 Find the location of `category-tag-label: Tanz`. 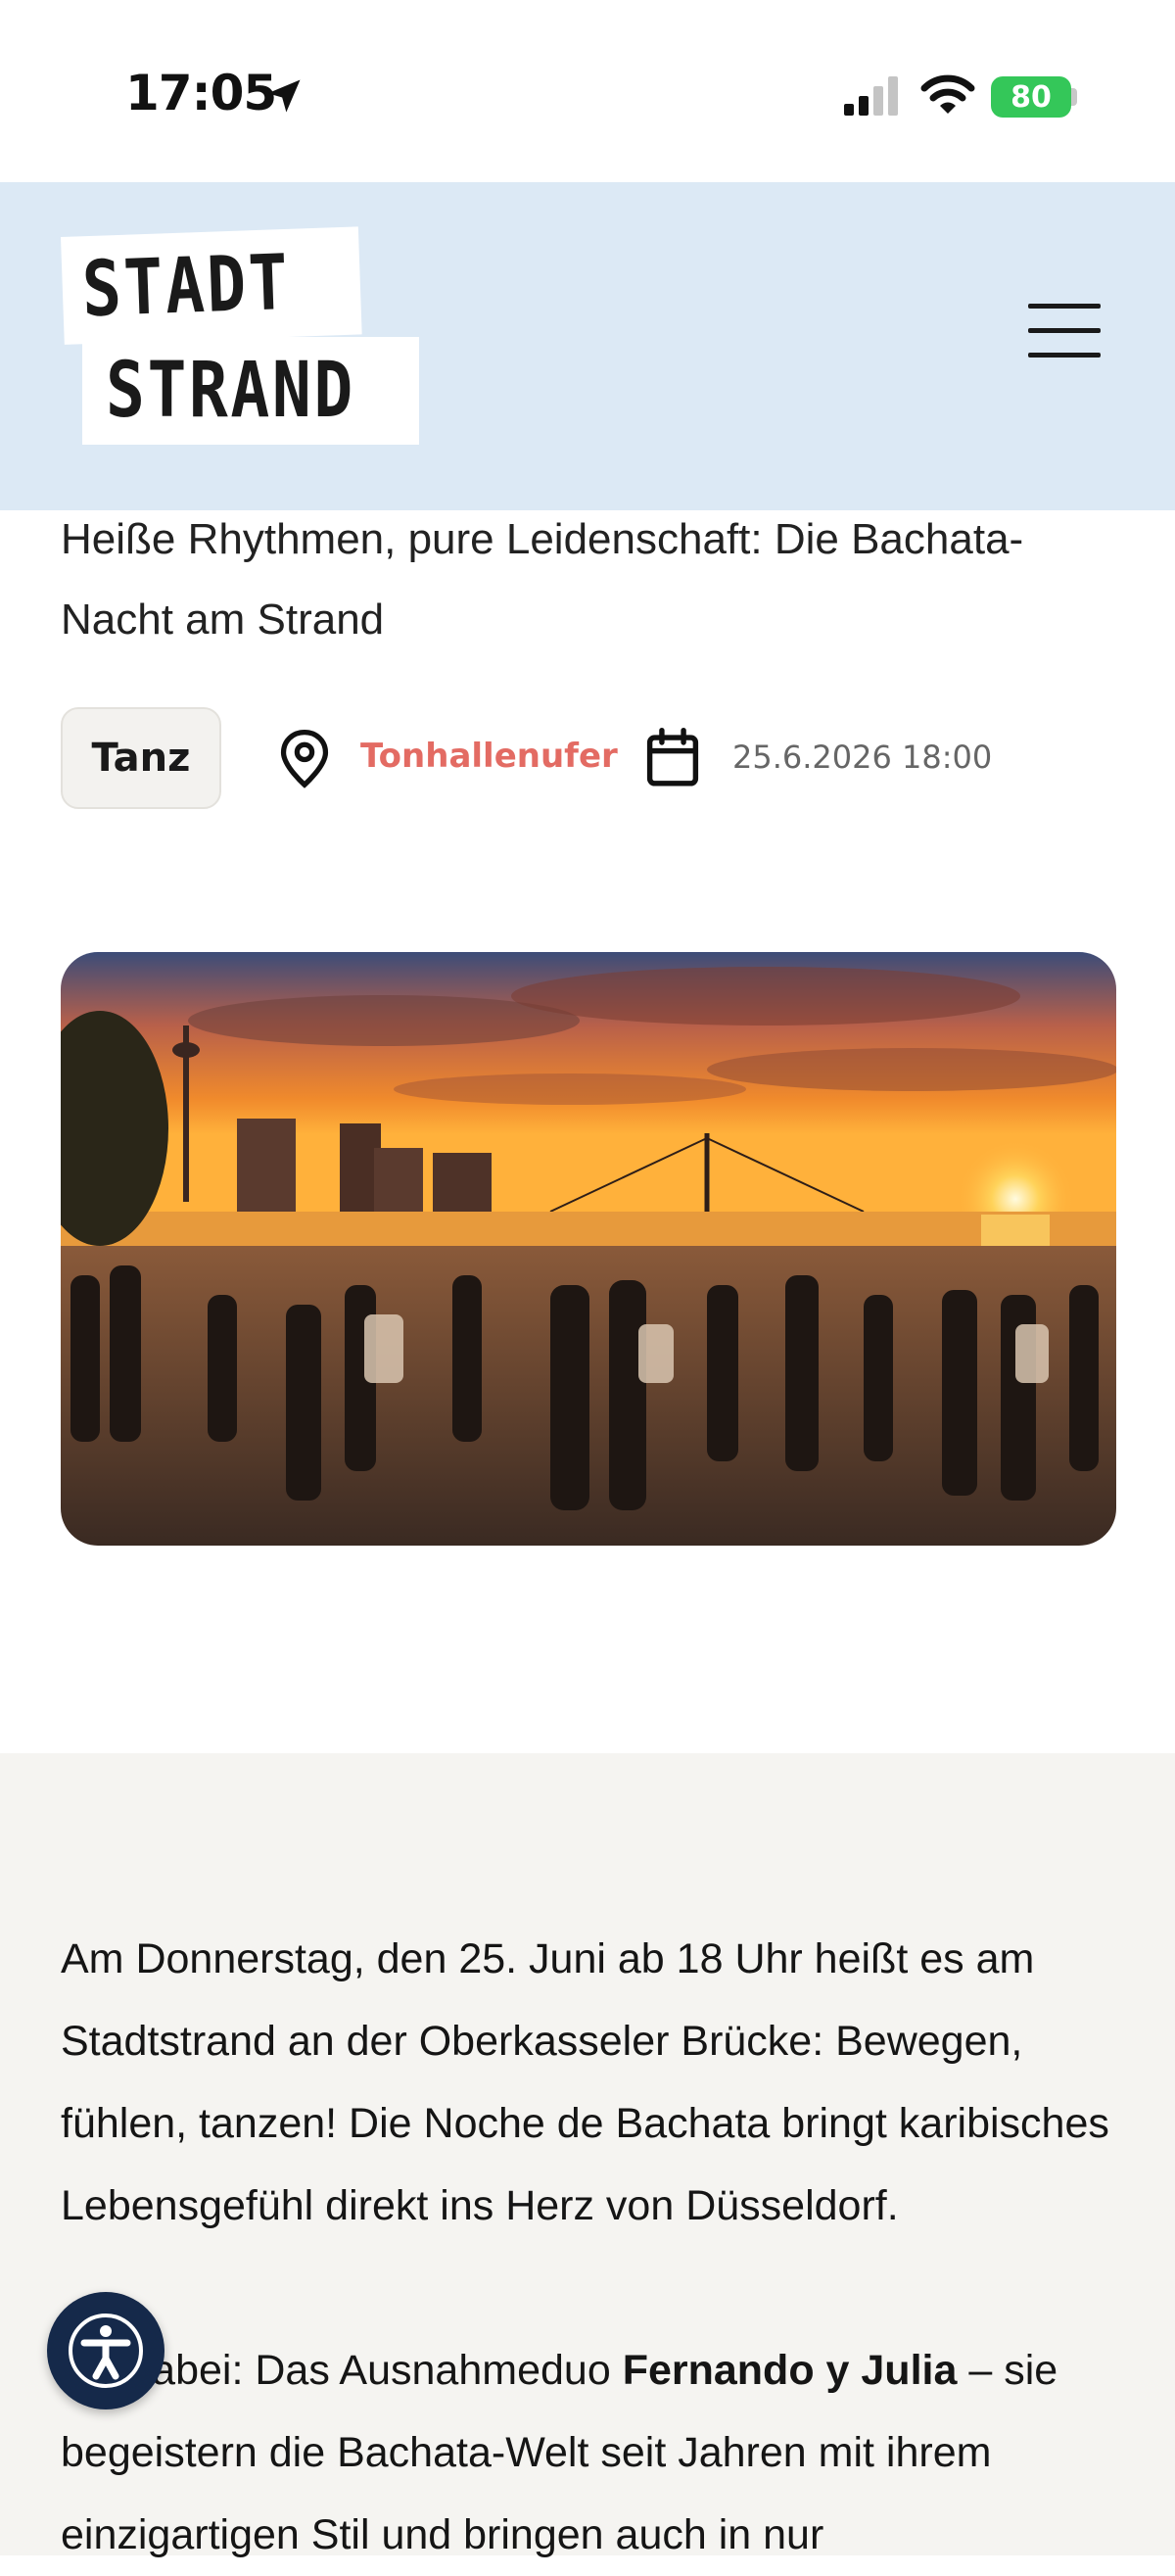

category-tag-label: Tanz is located at coordinates (141, 759).